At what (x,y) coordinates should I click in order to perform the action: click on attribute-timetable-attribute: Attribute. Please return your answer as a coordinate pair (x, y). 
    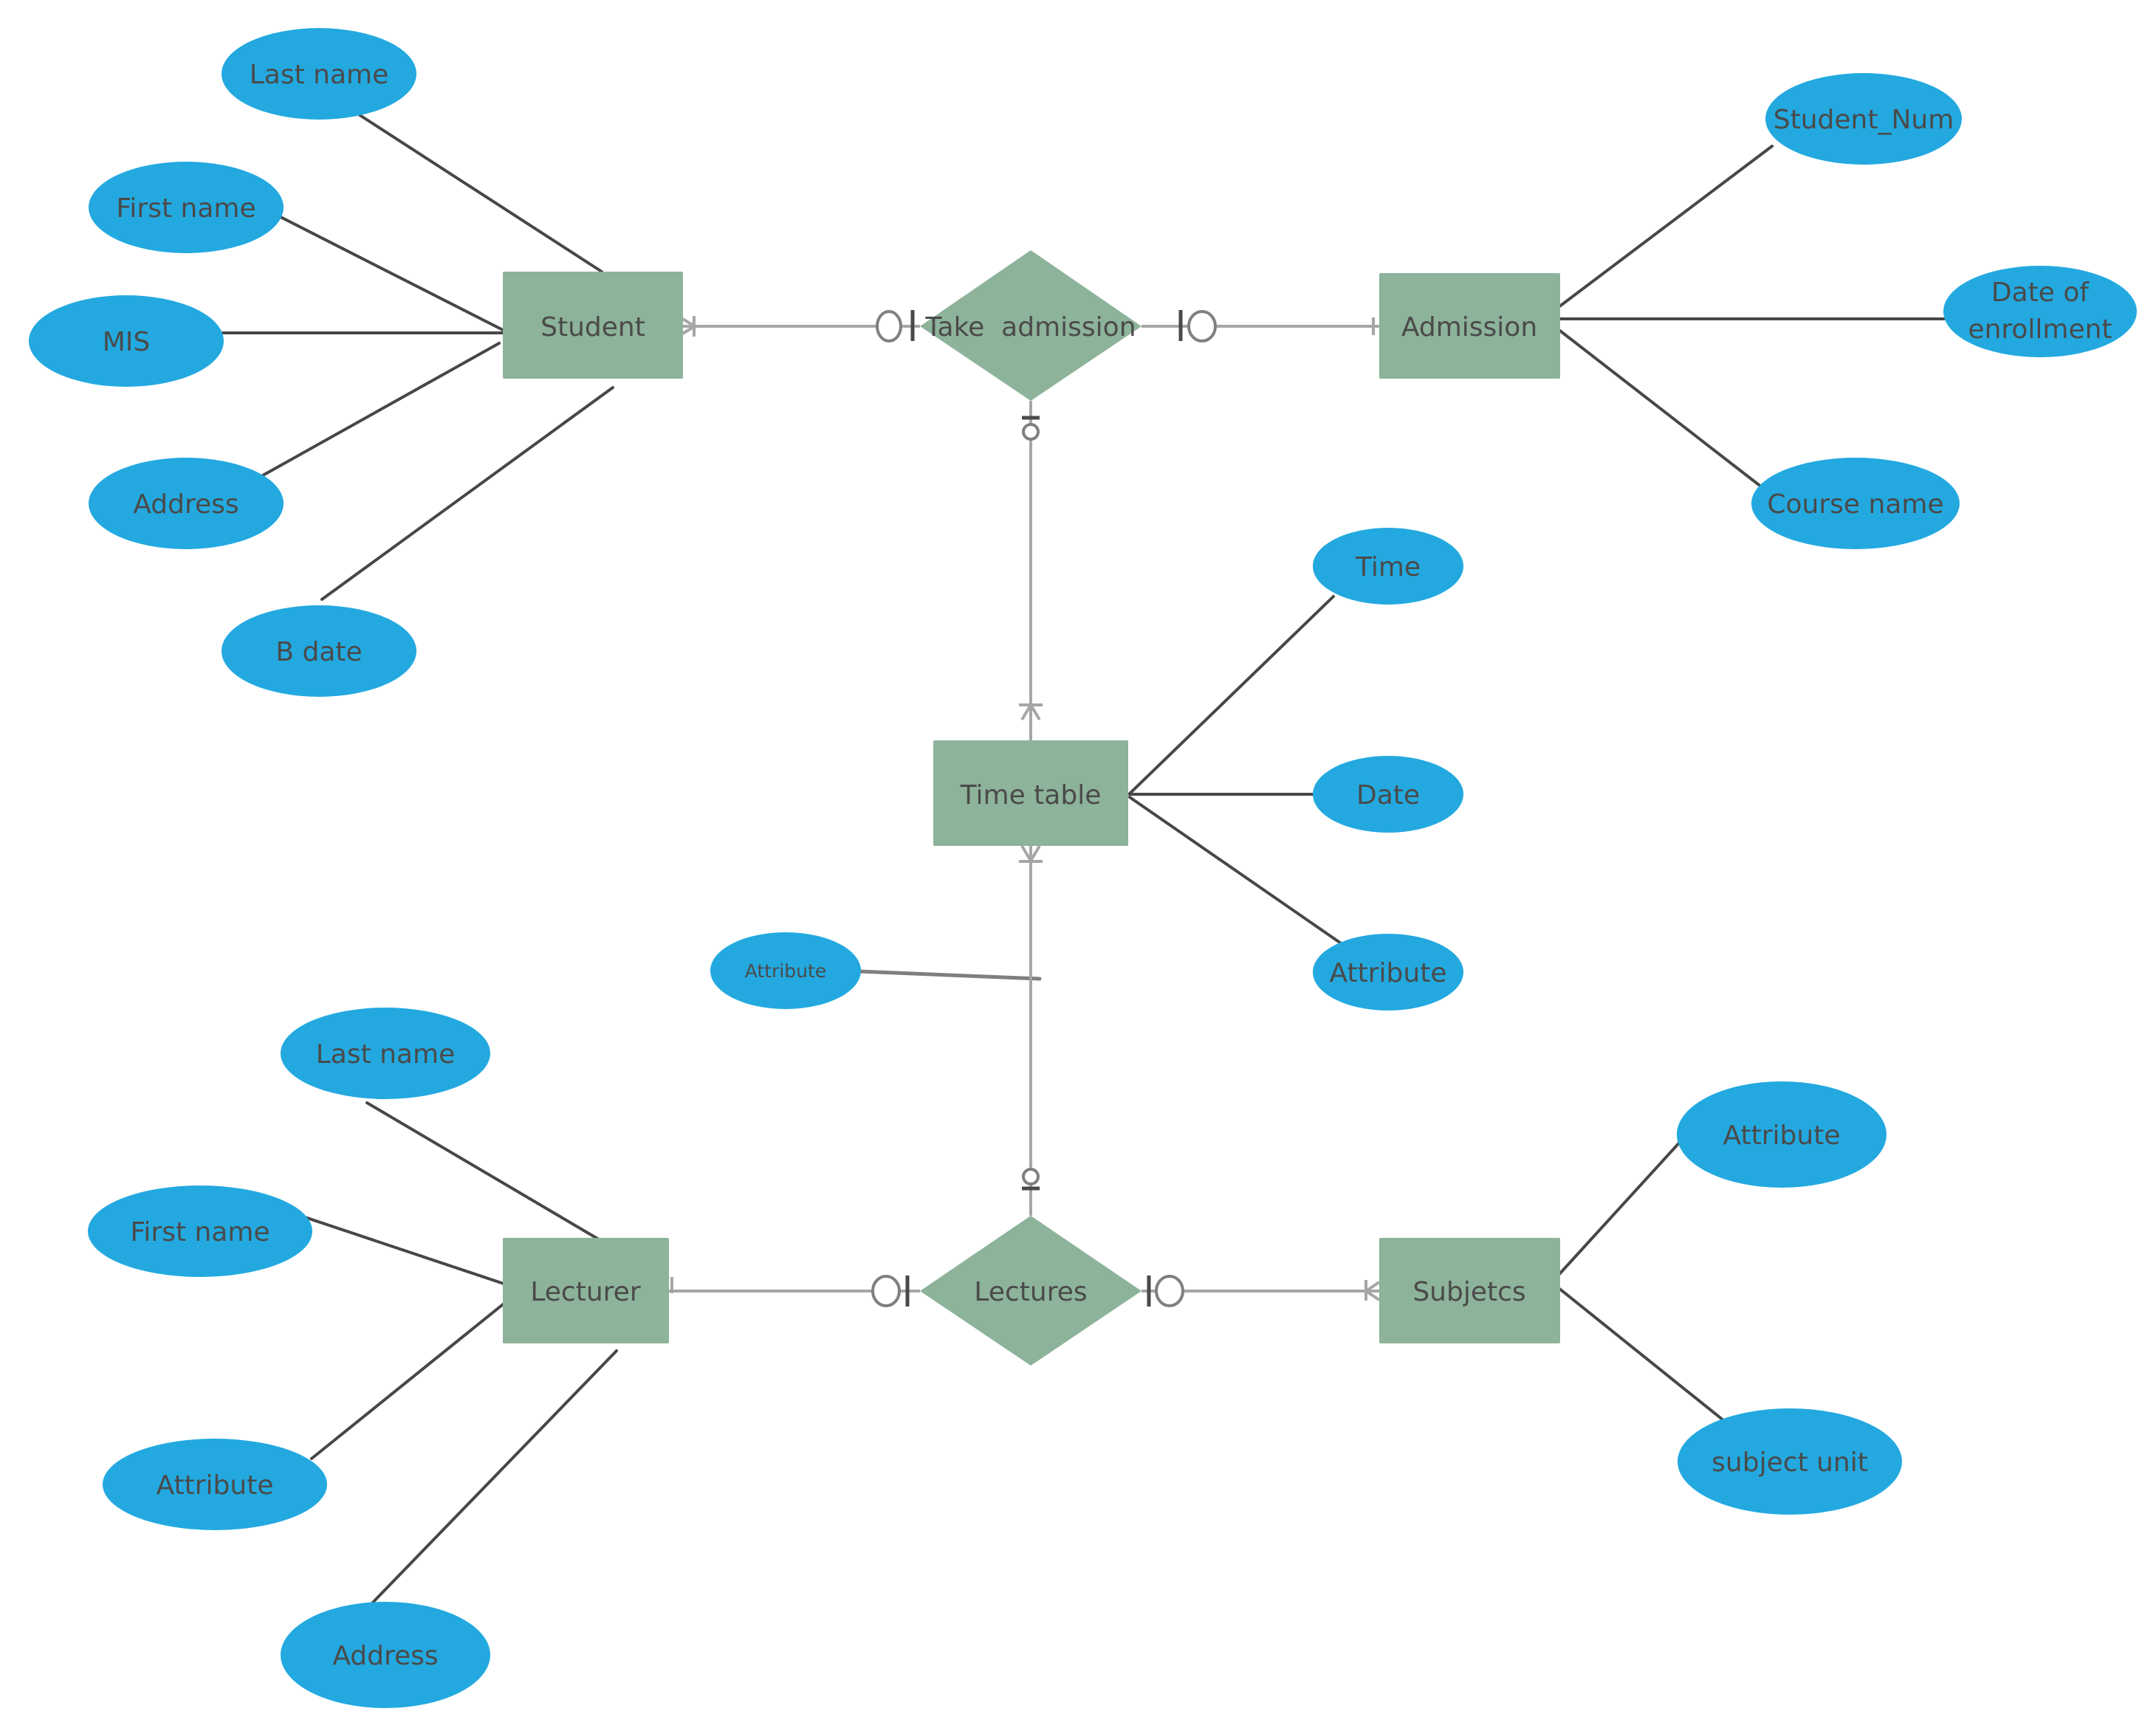
    Looking at the image, I should click on (1388, 972).